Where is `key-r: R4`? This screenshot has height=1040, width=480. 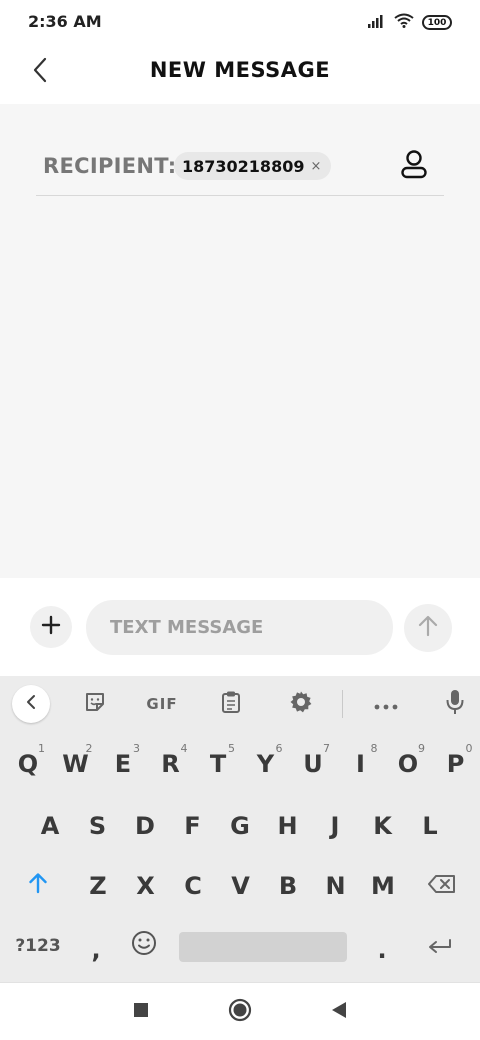
key-r: R4 is located at coordinates (171, 764).